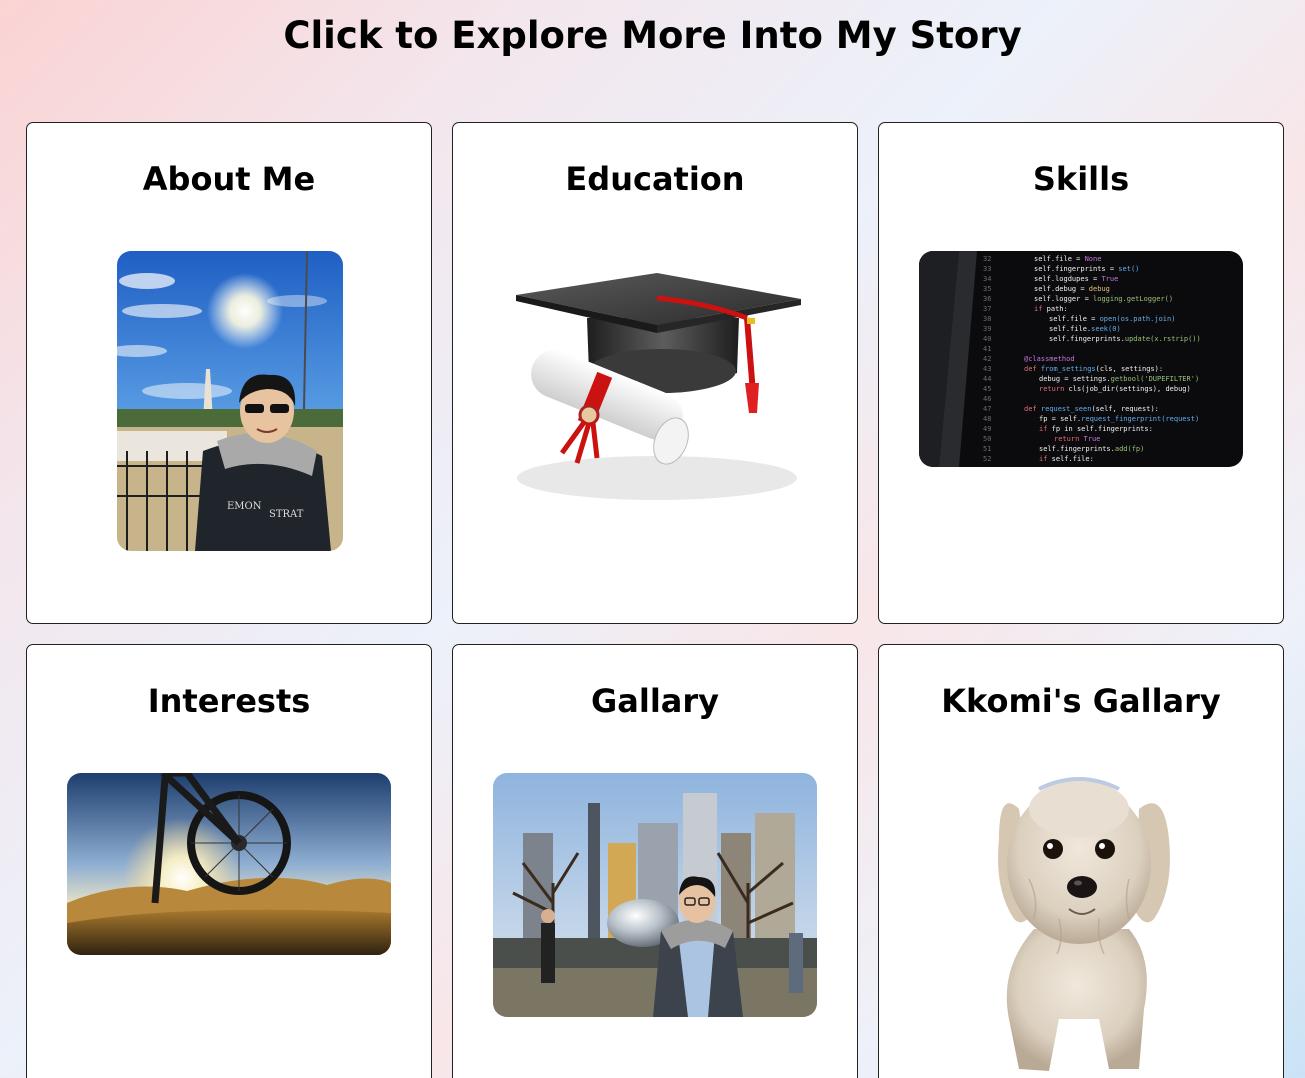 Image resolution: width=1305 pixels, height=1078 pixels. What do you see at coordinates (230, 401) in the screenshot?
I see `photo-person-washington-monument-icon: EMON STRAT` at bounding box center [230, 401].